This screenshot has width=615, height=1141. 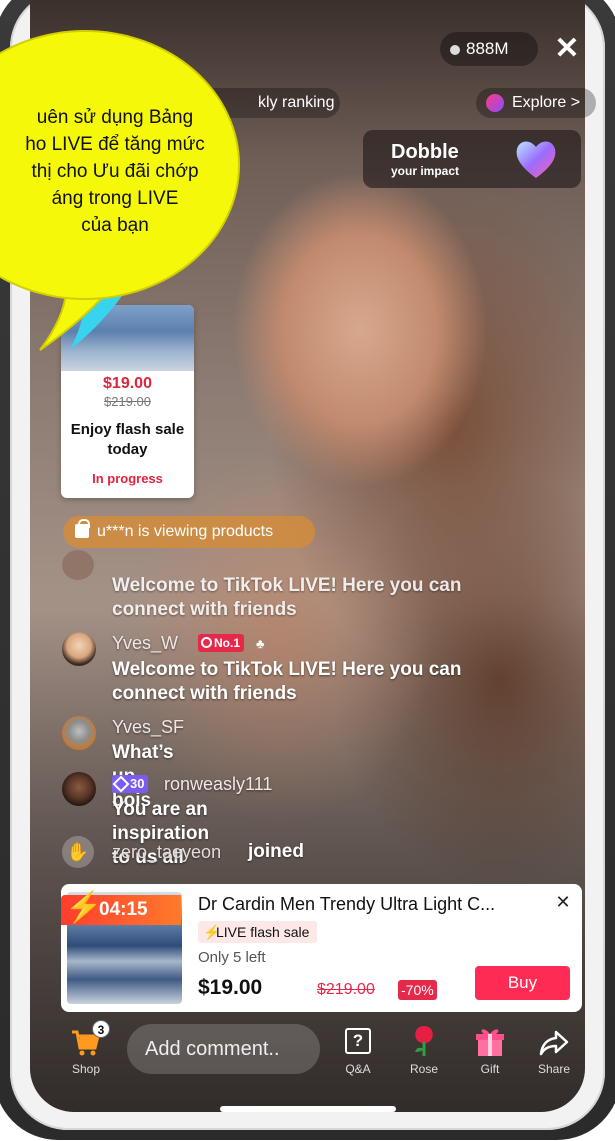 What do you see at coordinates (82, 528) in the screenshot?
I see `shopping-bag-icon` at bounding box center [82, 528].